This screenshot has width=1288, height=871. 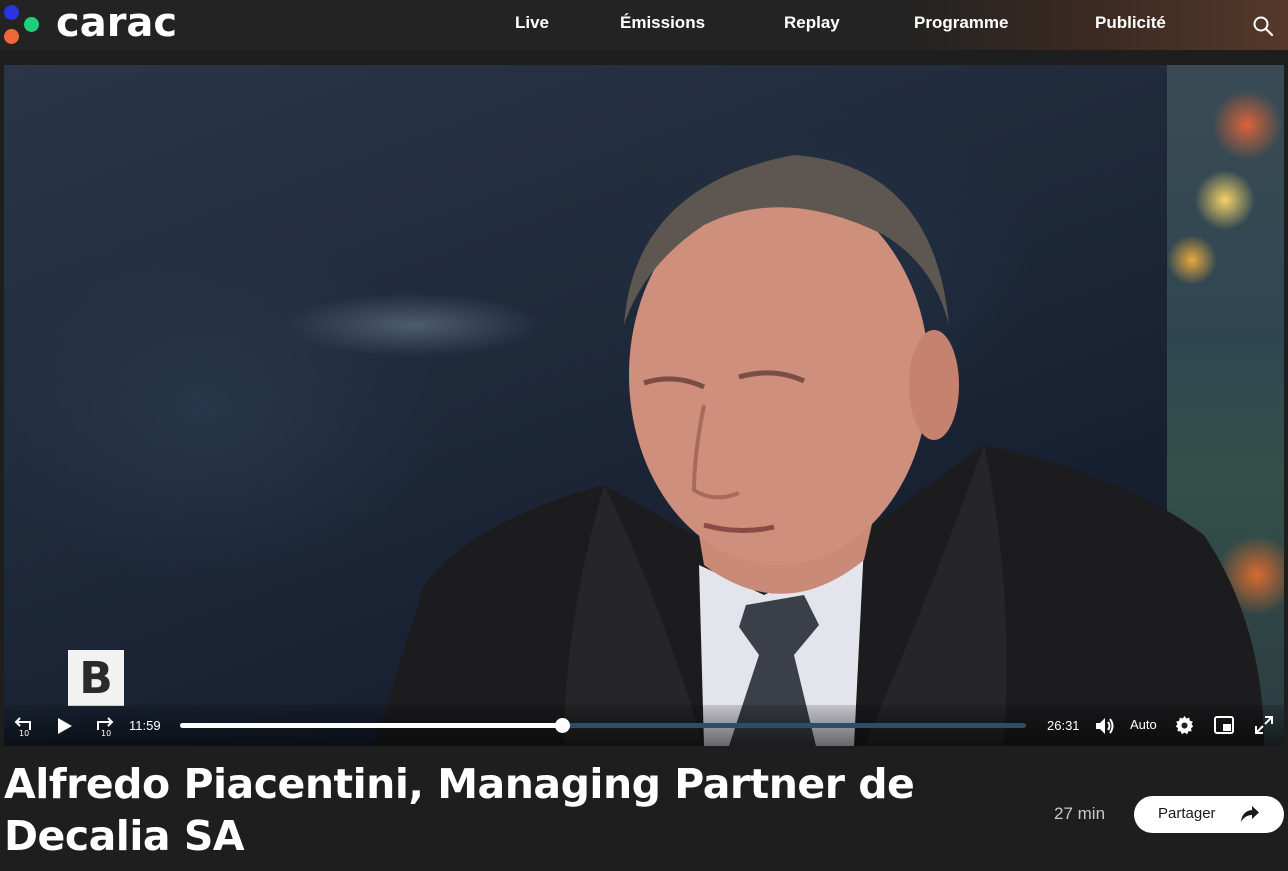 What do you see at coordinates (65, 726) in the screenshot?
I see `play-icon` at bounding box center [65, 726].